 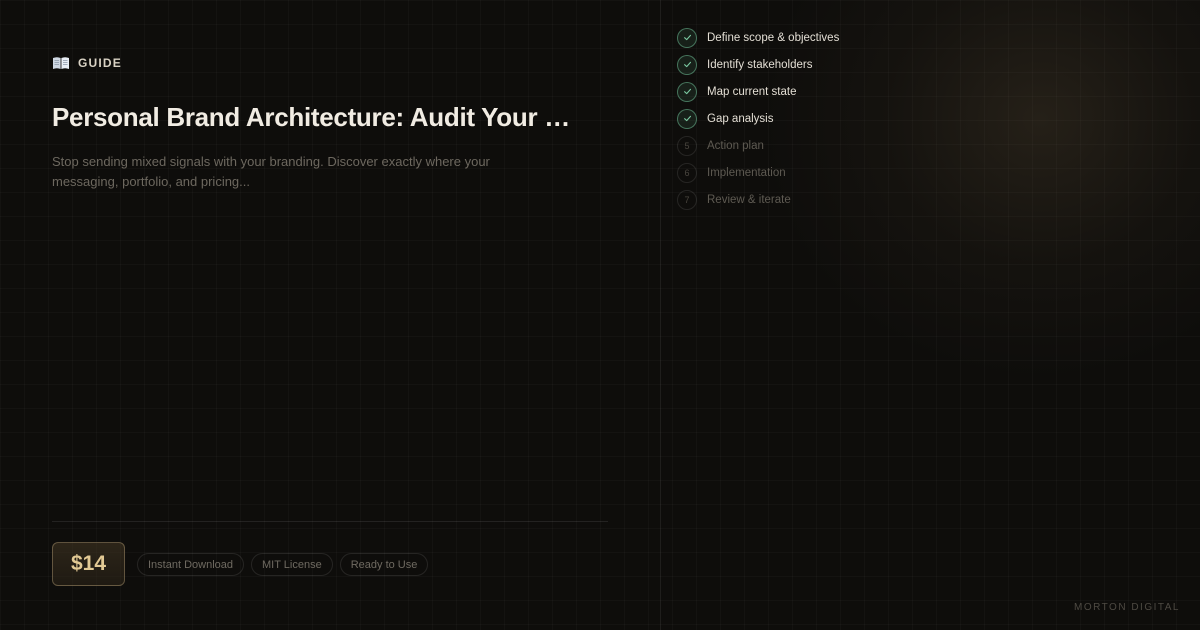 I want to click on step-number: 5, so click(x=687, y=145).